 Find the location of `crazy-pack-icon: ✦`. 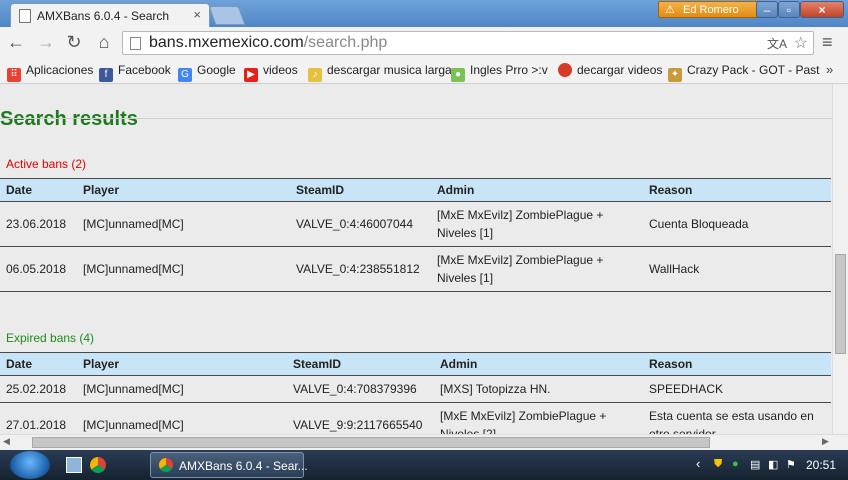

crazy-pack-icon: ✦ is located at coordinates (675, 75).